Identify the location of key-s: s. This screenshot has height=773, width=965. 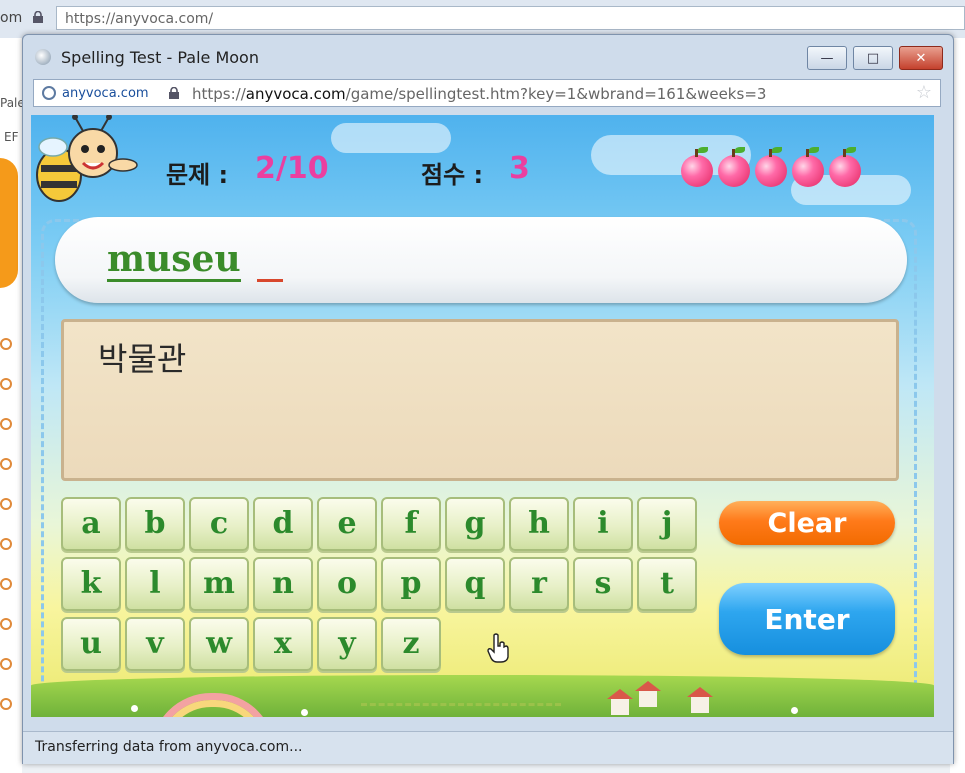
(603, 584).